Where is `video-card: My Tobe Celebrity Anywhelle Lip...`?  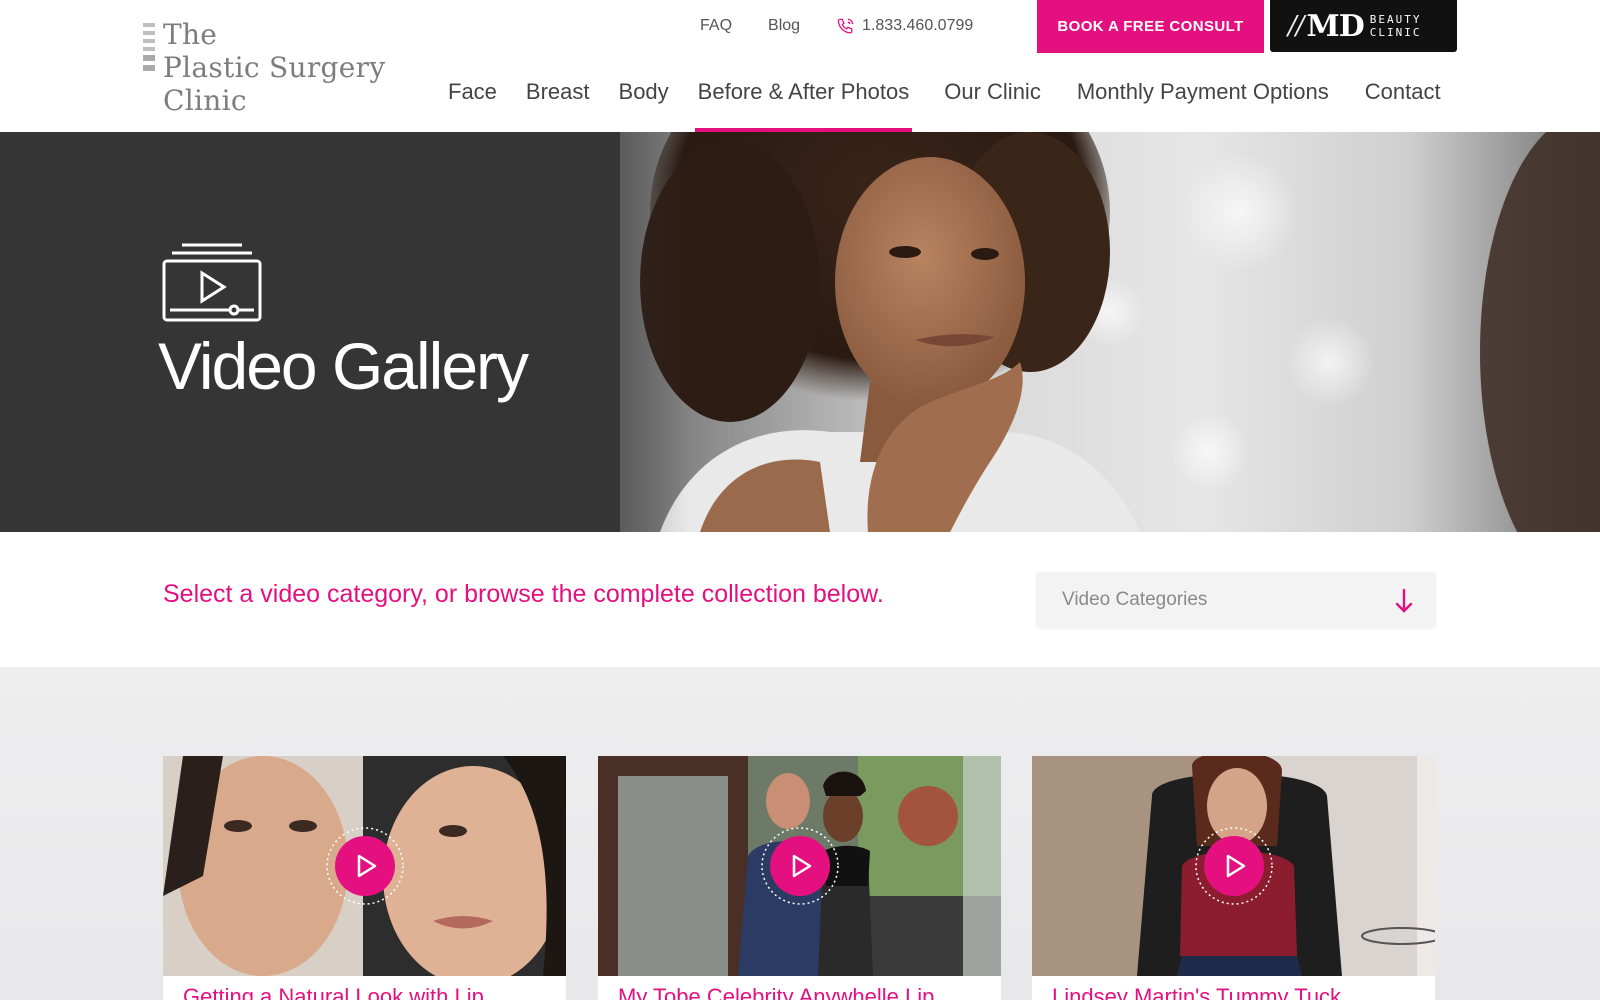
video-card: My Tobe Celebrity Anywhelle Lip... is located at coordinates (799, 878).